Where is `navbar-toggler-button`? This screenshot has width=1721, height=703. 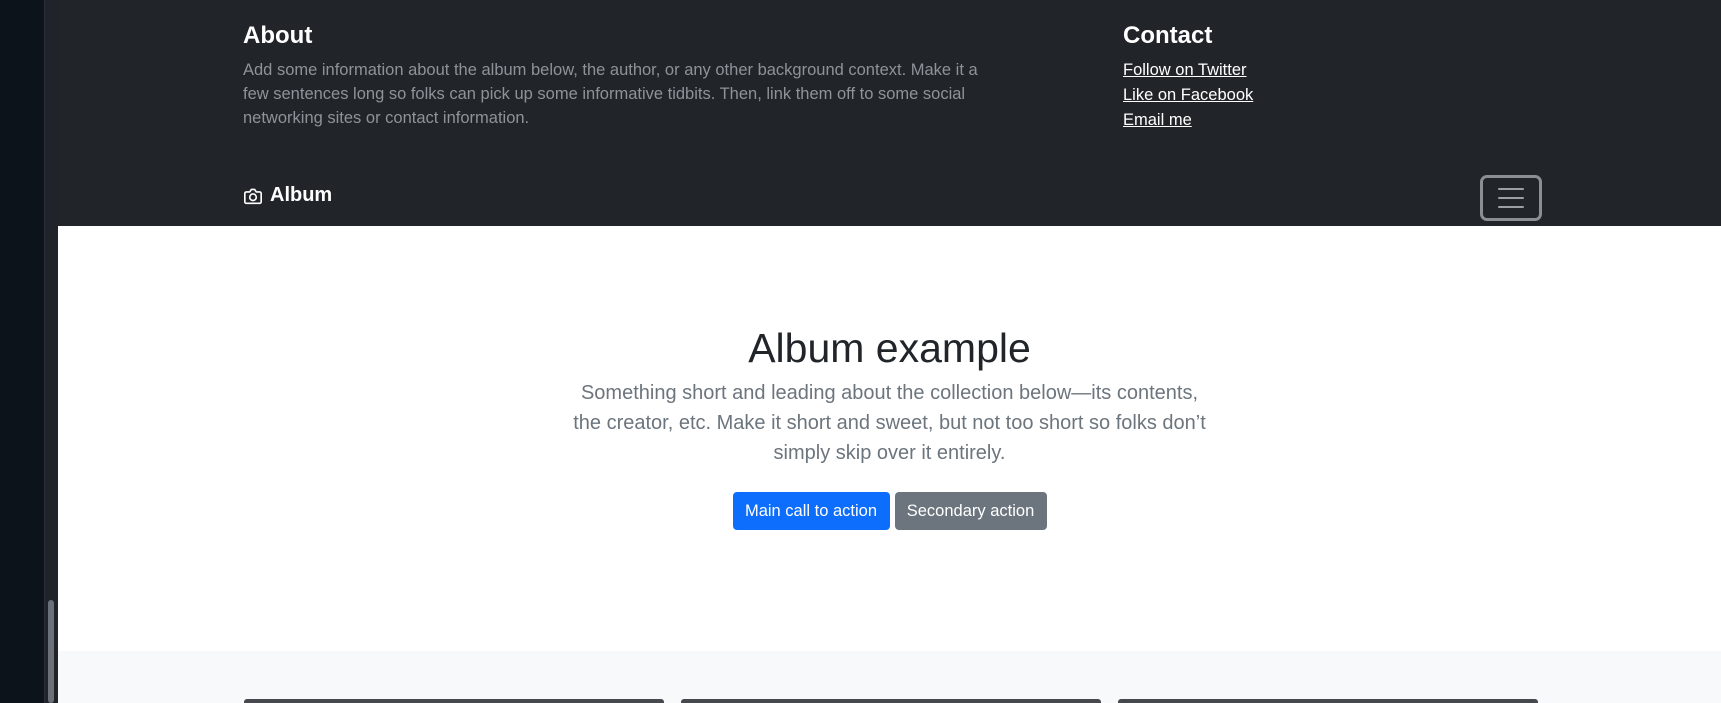 navbar-toggler-button is located at coordinates (1511, 198).